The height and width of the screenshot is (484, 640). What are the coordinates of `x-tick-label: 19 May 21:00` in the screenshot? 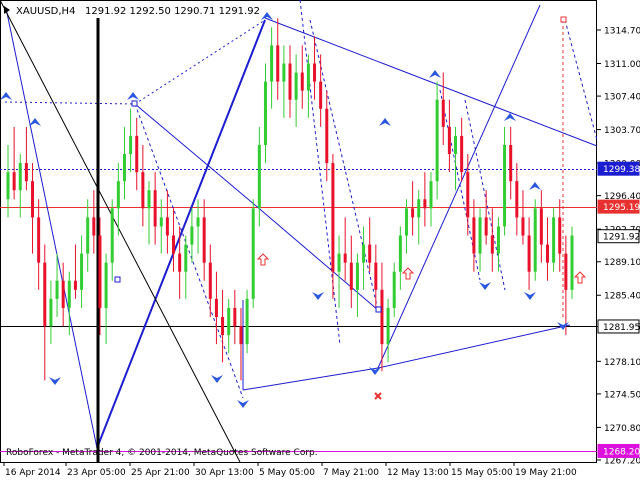 It's located at (546, 473).